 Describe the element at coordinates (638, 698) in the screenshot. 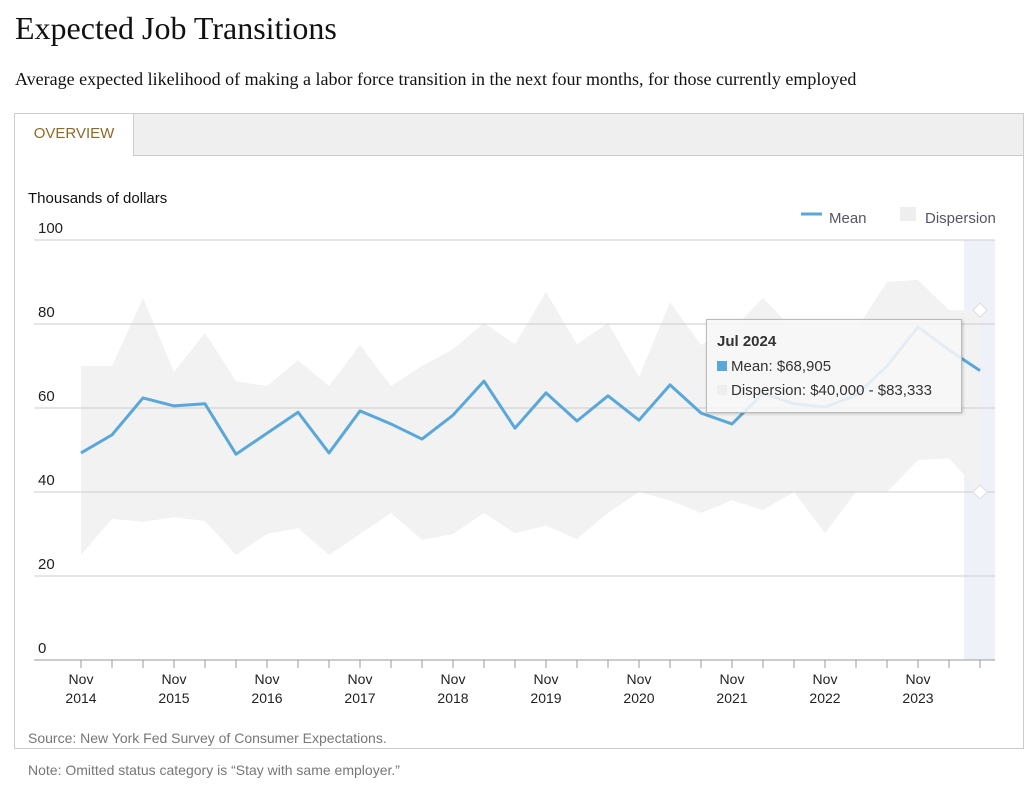

I see `x-tick-year: 2020` at that location.